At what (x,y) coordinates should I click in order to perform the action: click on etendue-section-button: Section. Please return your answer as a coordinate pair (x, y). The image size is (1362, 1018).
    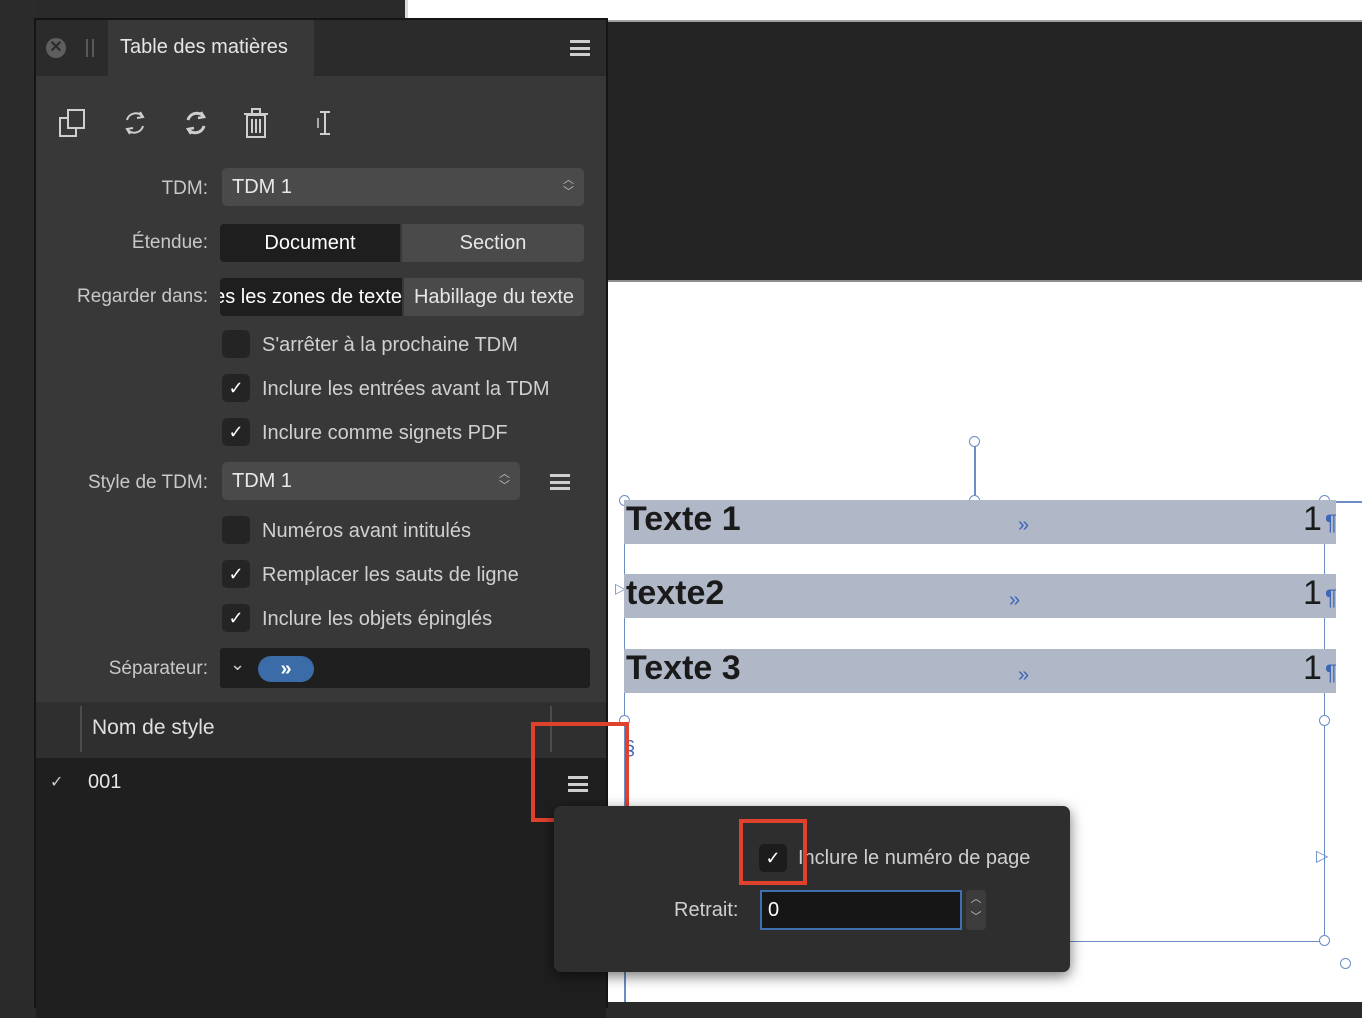
    Looking at the image, I should click on (493, 243).